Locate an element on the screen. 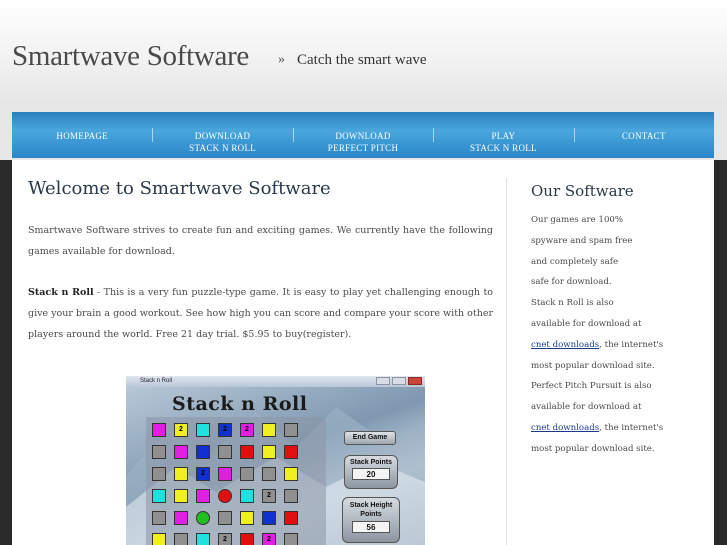 Image resolution: width=727 pixels, height=545 pixels. stack-height-label-2: Points is located at coordinates (371, 514).